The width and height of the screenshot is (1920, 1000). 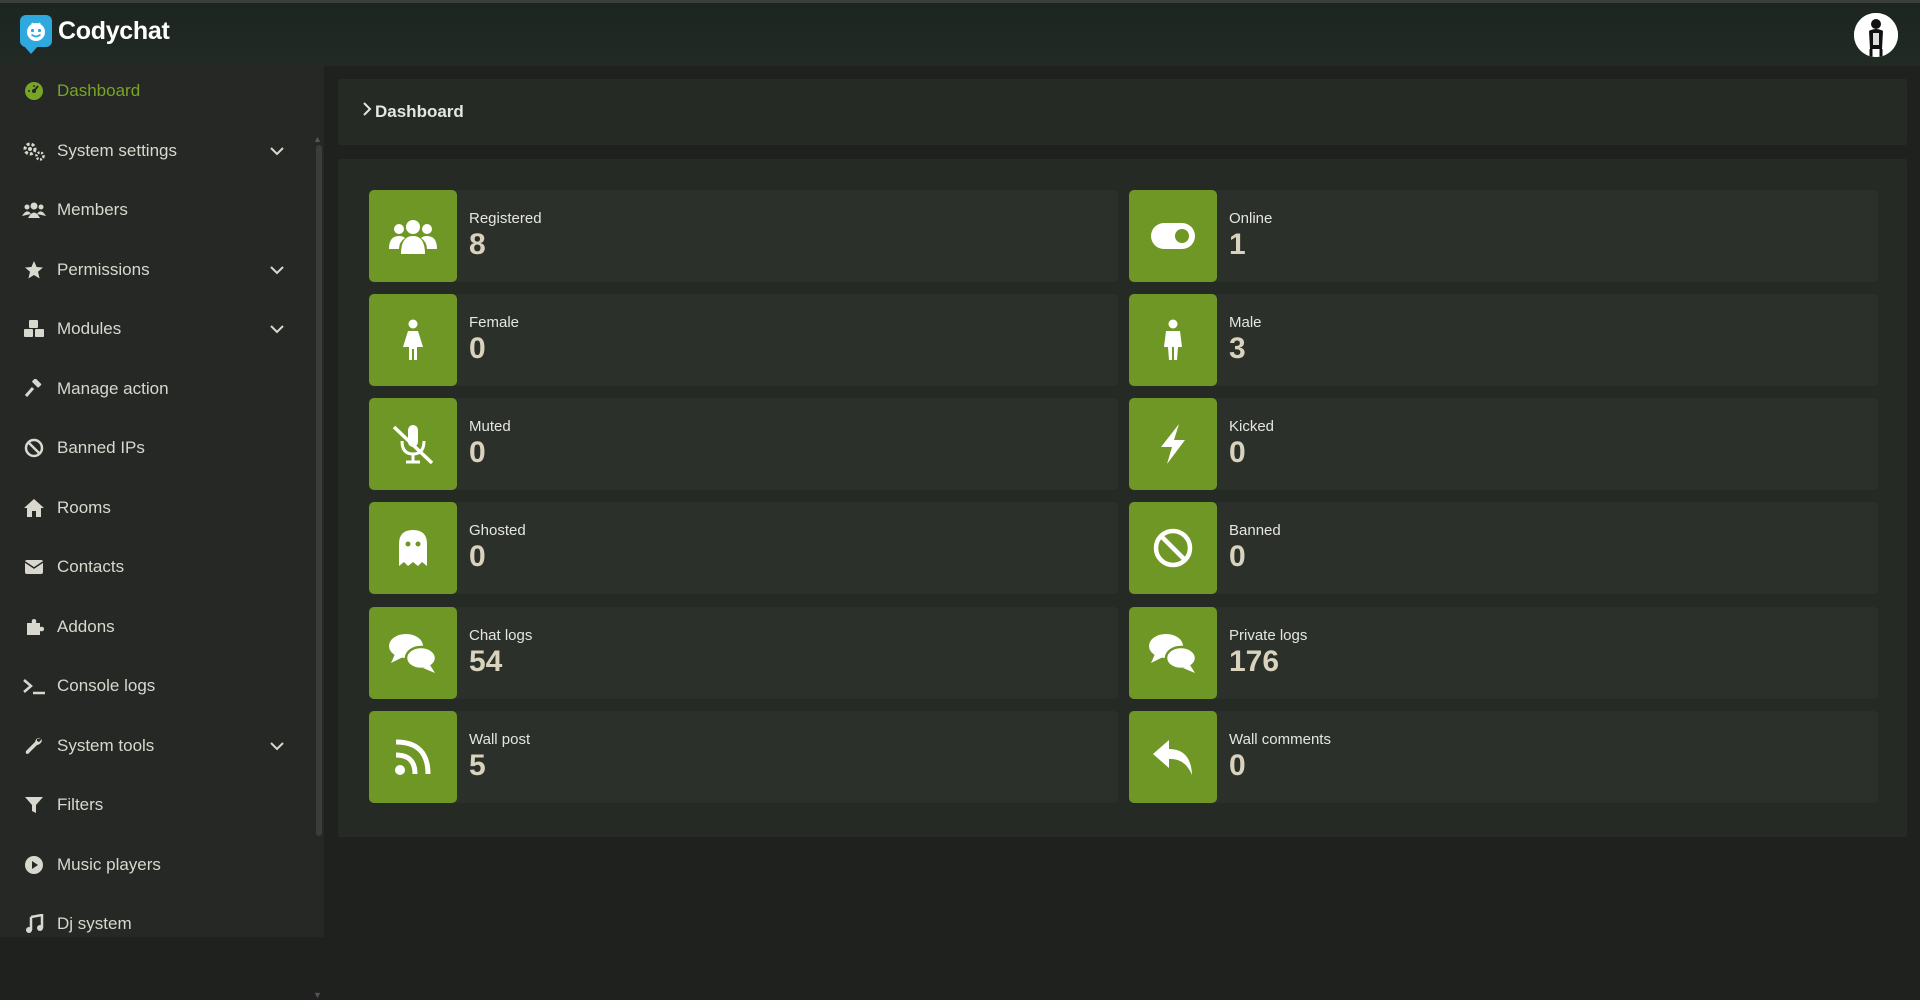 What do you see at coordinates (150, 329) in the screenshot?
I see `sidebar-item-modules: Modules` at bounding box center [150, 329].